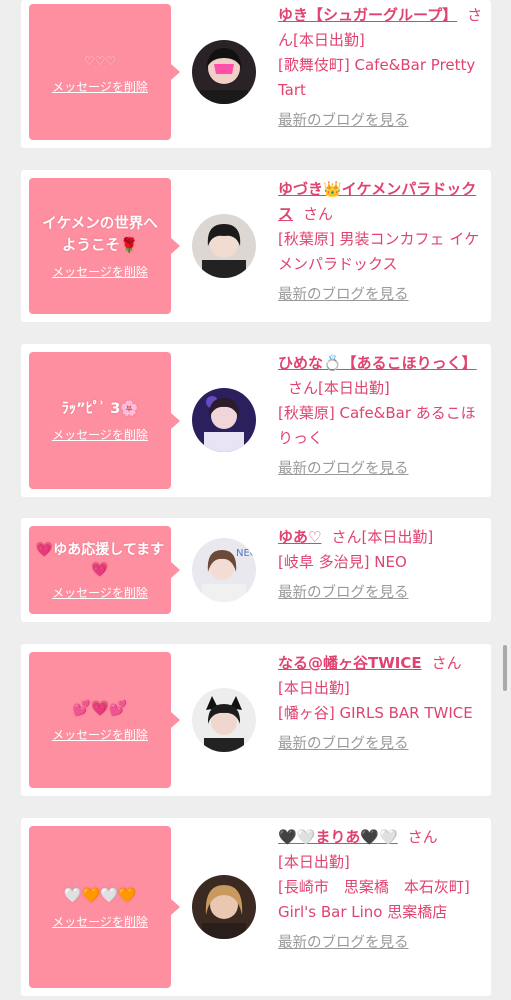 Image resolution: width=511 pixels, height=1000 pixels. Describe the element at coordinates (505, 668) in the screenshot. I see `scrollbar-thumb` at that location.